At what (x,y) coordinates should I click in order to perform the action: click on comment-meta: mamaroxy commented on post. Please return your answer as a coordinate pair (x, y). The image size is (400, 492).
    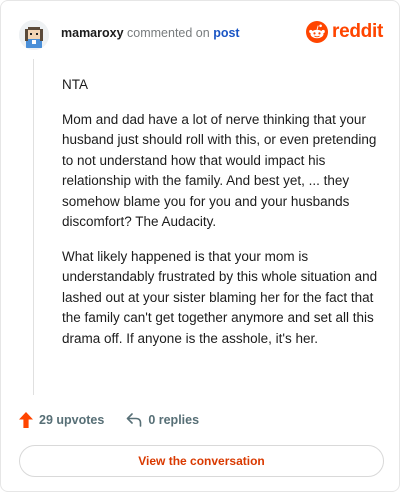
    Looking at the image, I should click on (150, 33).